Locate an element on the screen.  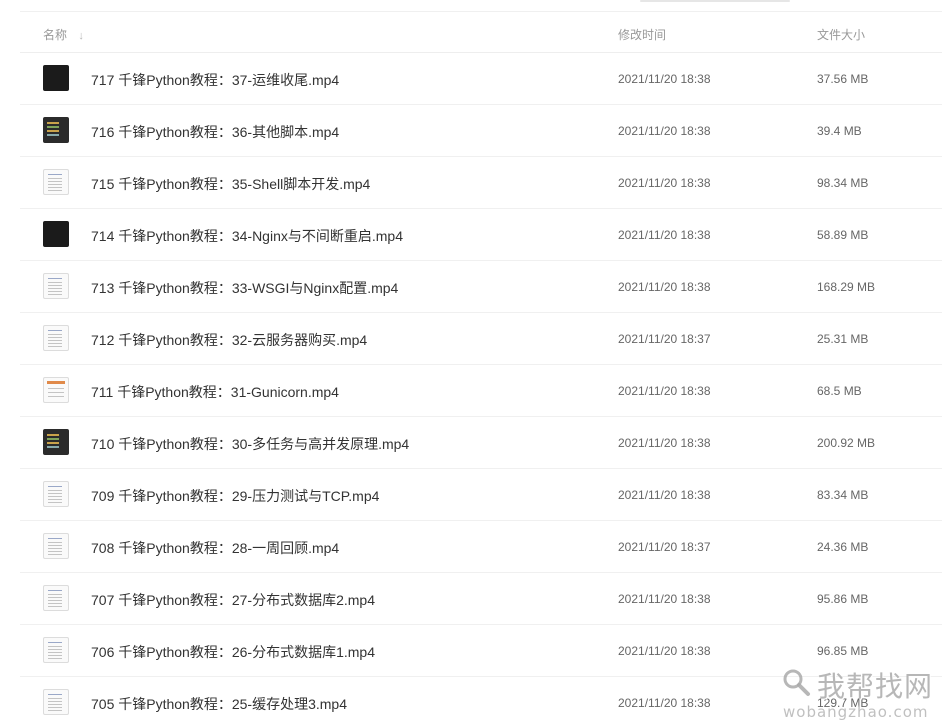
file-name: 714 千锋Python教程：34-Nginx与不间断重启.mp4 is located at coordinates (247, 236).